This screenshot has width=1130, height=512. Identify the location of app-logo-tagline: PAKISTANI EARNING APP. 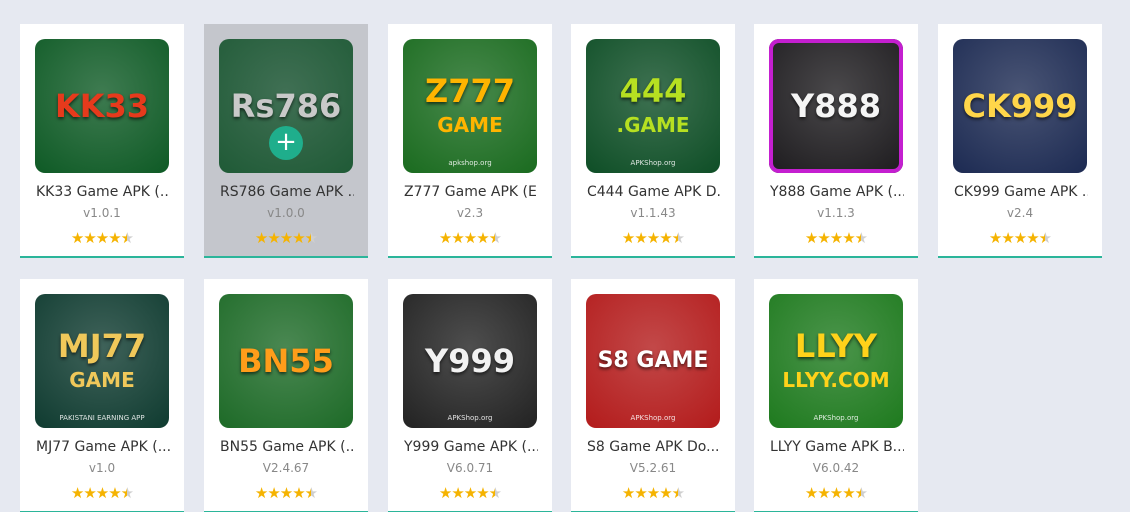
(102, 418).